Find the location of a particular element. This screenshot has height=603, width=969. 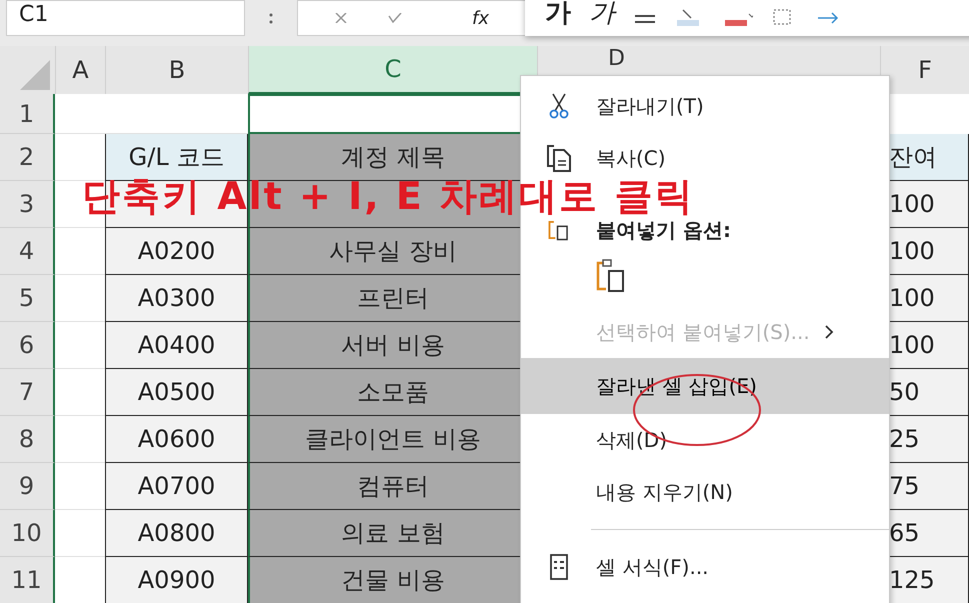

table-cell: A0200 is located at coordinates (176, 251).